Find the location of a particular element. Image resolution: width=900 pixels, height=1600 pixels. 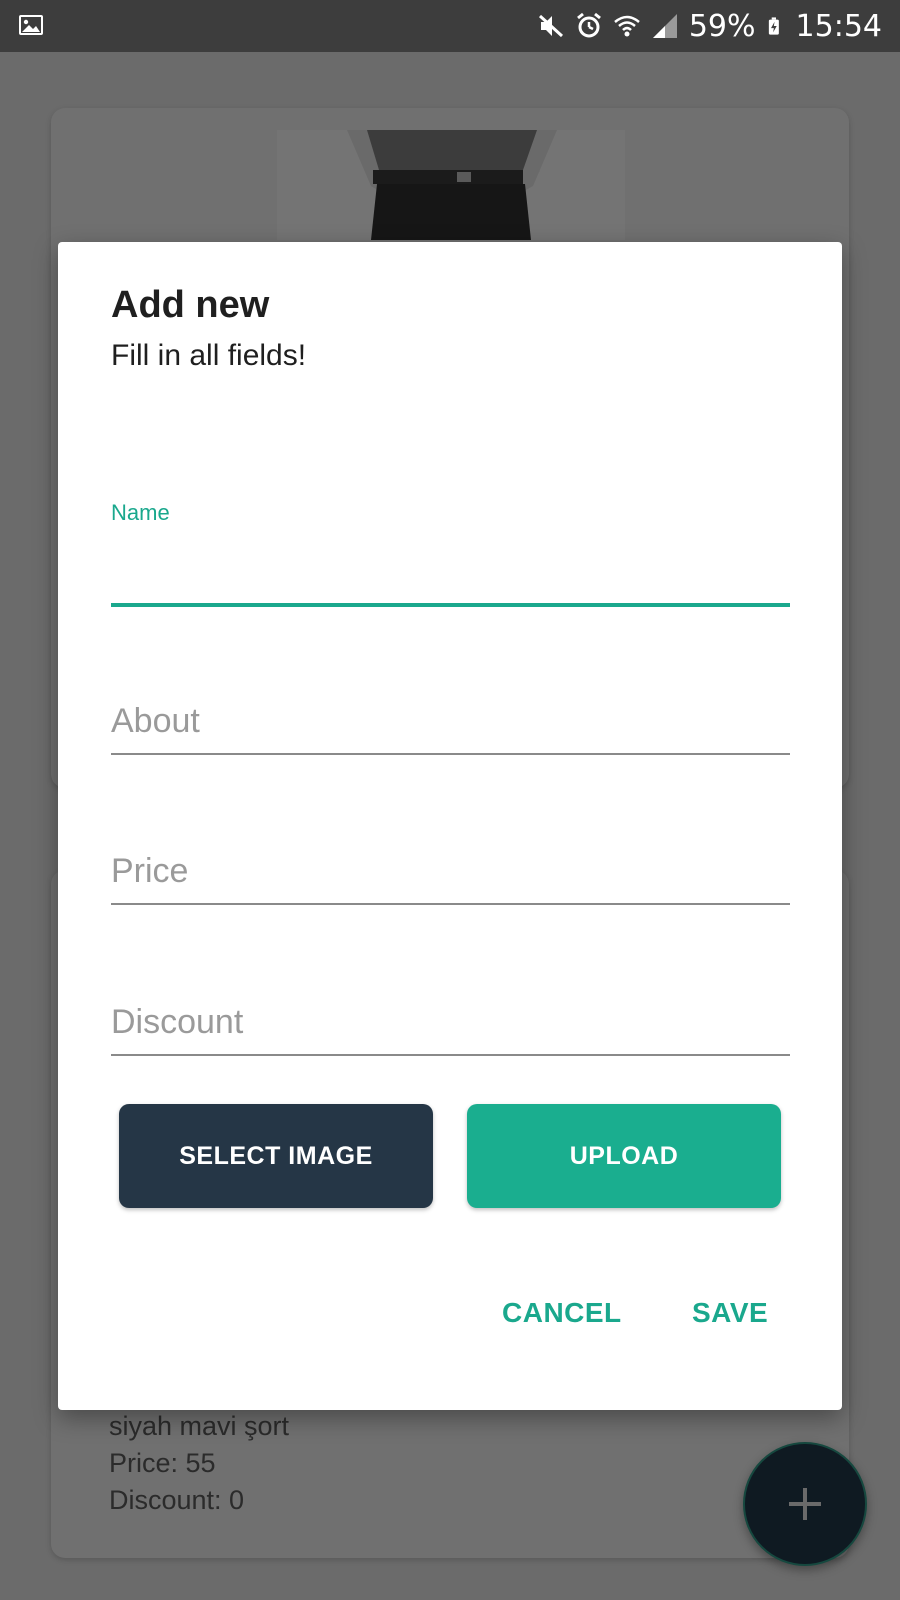

name-field-label: Name is located at coordinates (140, 512).